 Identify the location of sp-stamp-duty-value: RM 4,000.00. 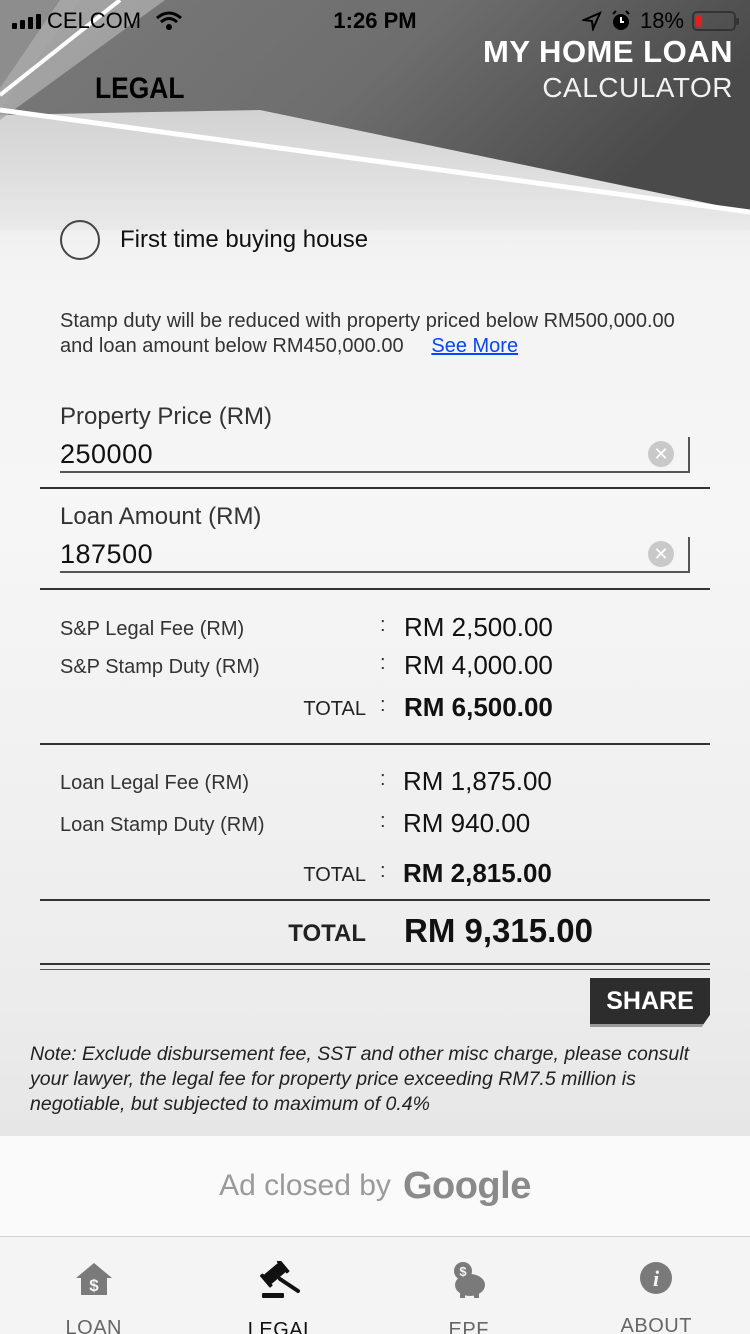
(478, 665).